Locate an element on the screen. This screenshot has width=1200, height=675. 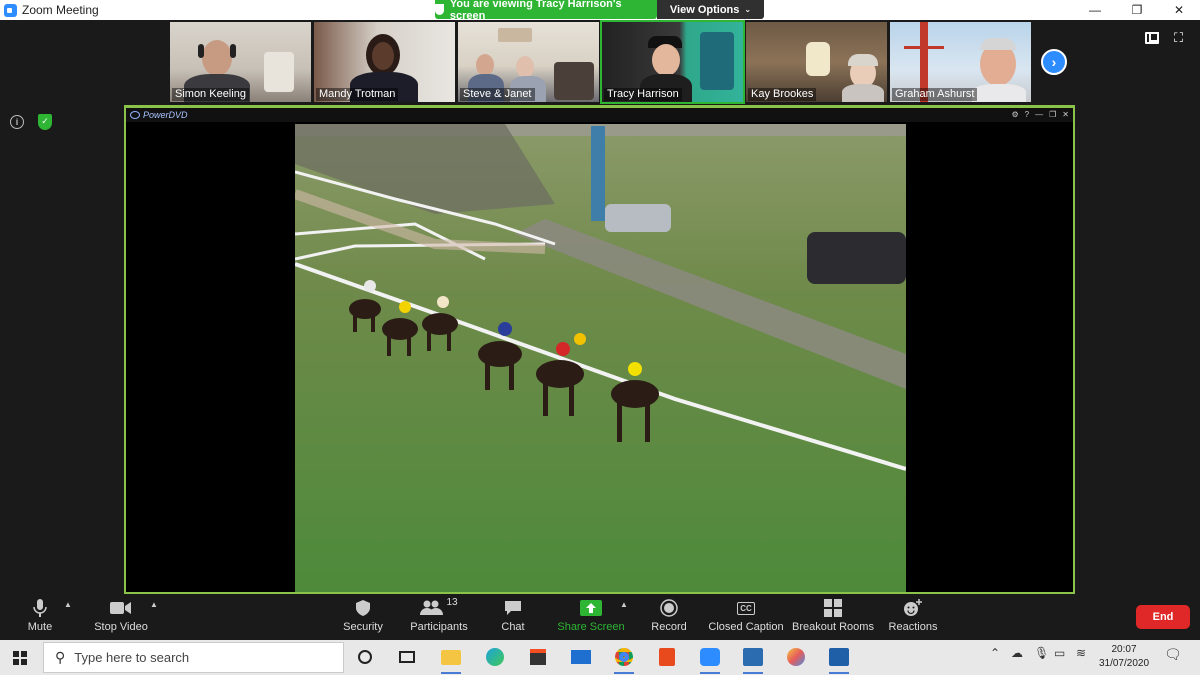
participant-name: Steve & Janet is located at coordinates (497, 94).